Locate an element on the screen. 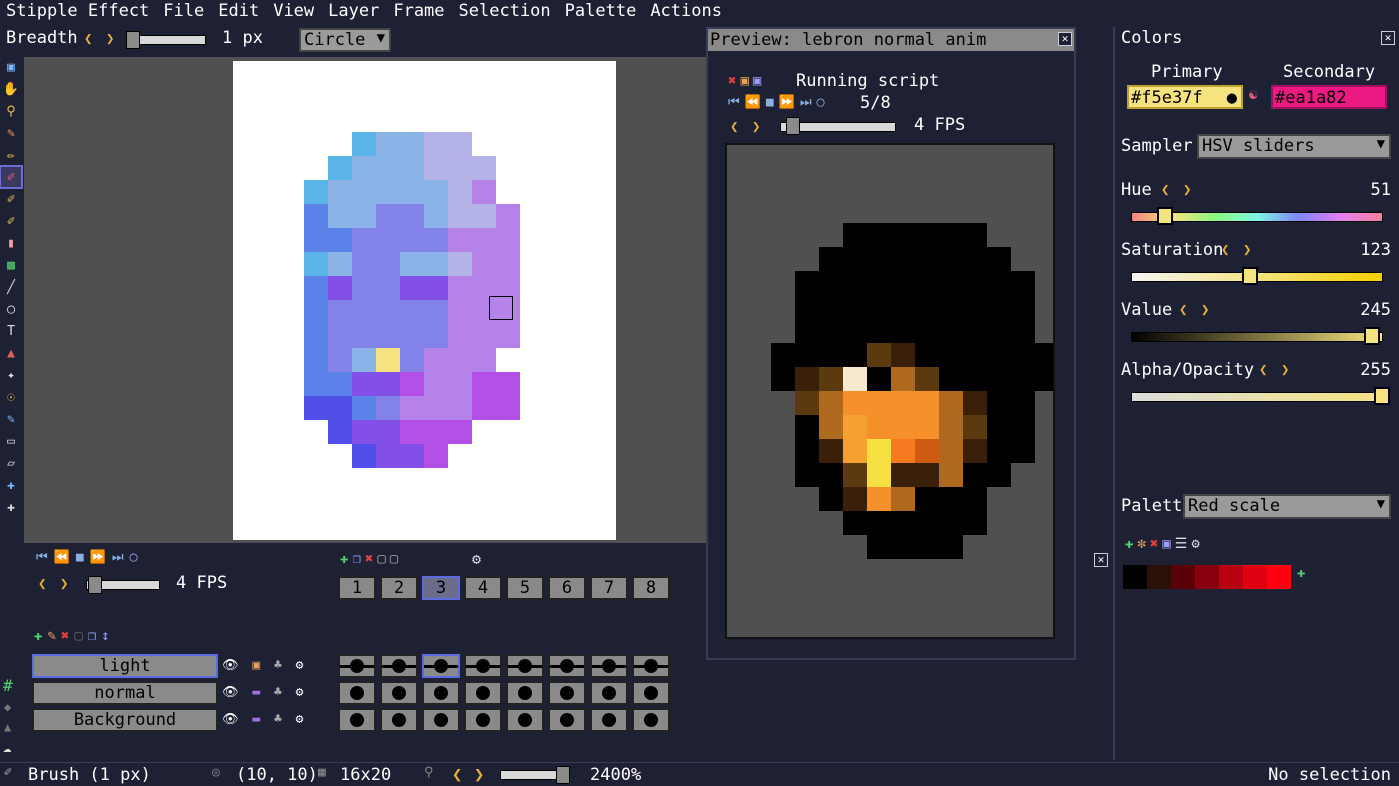  preview-fps-decrease-icon: ❮ is located at coordinates (734, 127).